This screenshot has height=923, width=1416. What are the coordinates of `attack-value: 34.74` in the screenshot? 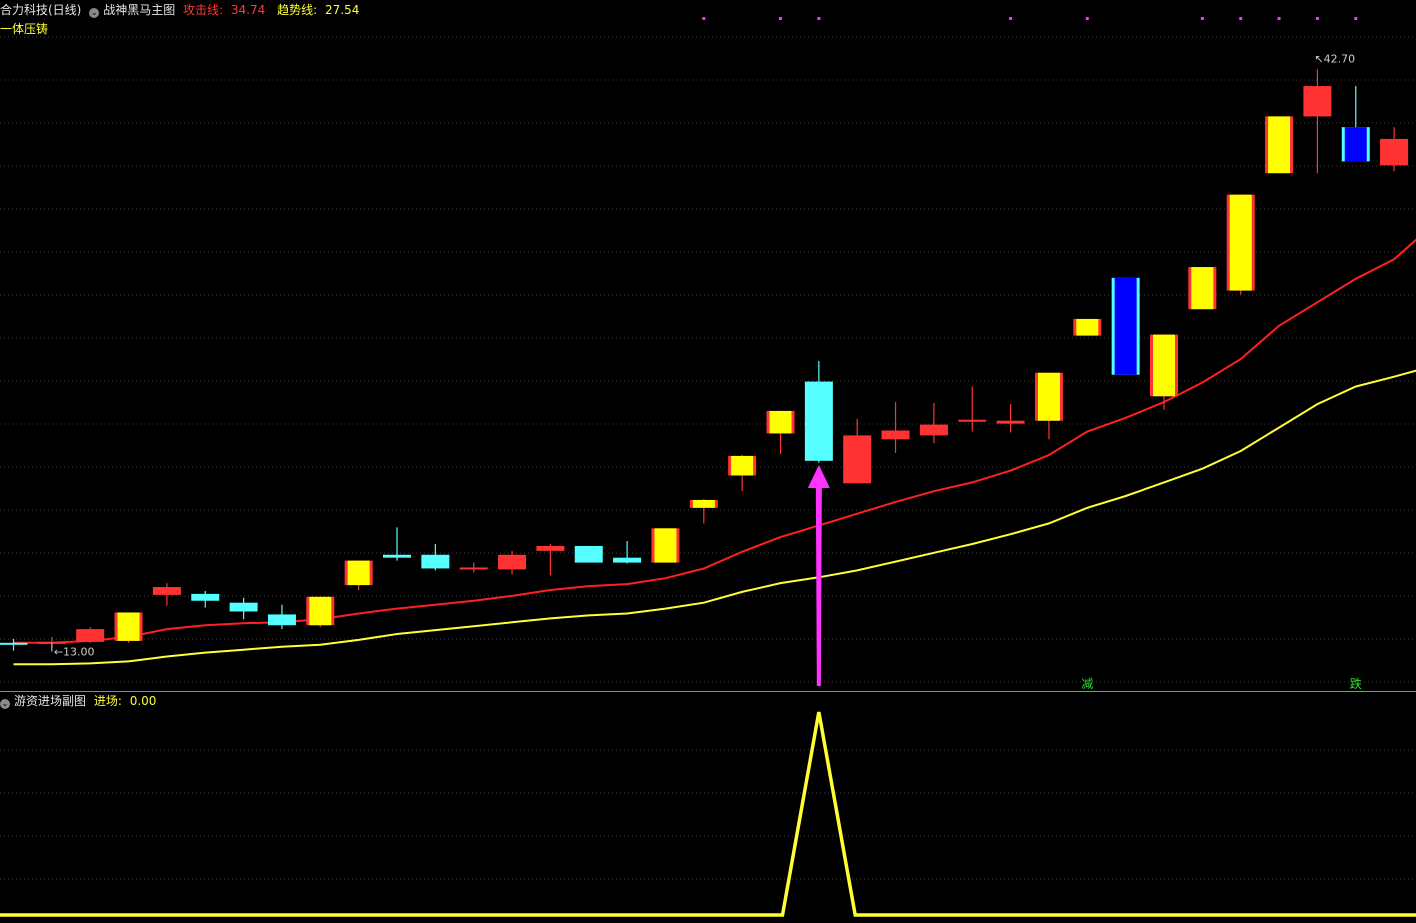 It's located at (248, 10).